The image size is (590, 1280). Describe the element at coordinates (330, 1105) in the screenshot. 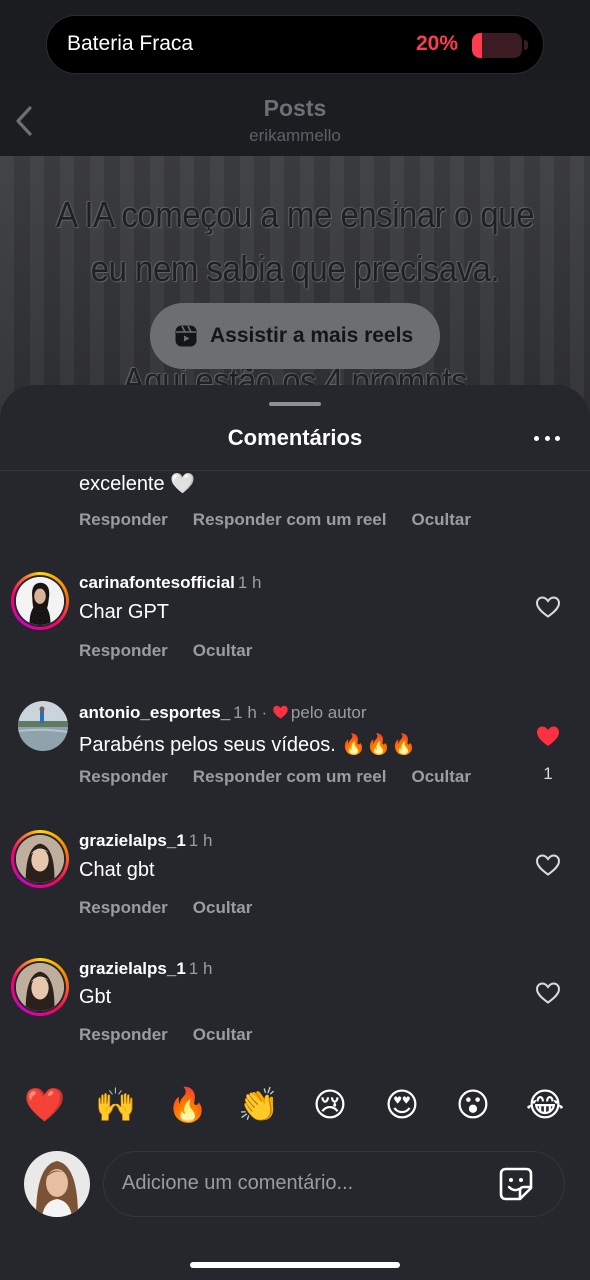

I see `reaction-crying: 😢` at that location.